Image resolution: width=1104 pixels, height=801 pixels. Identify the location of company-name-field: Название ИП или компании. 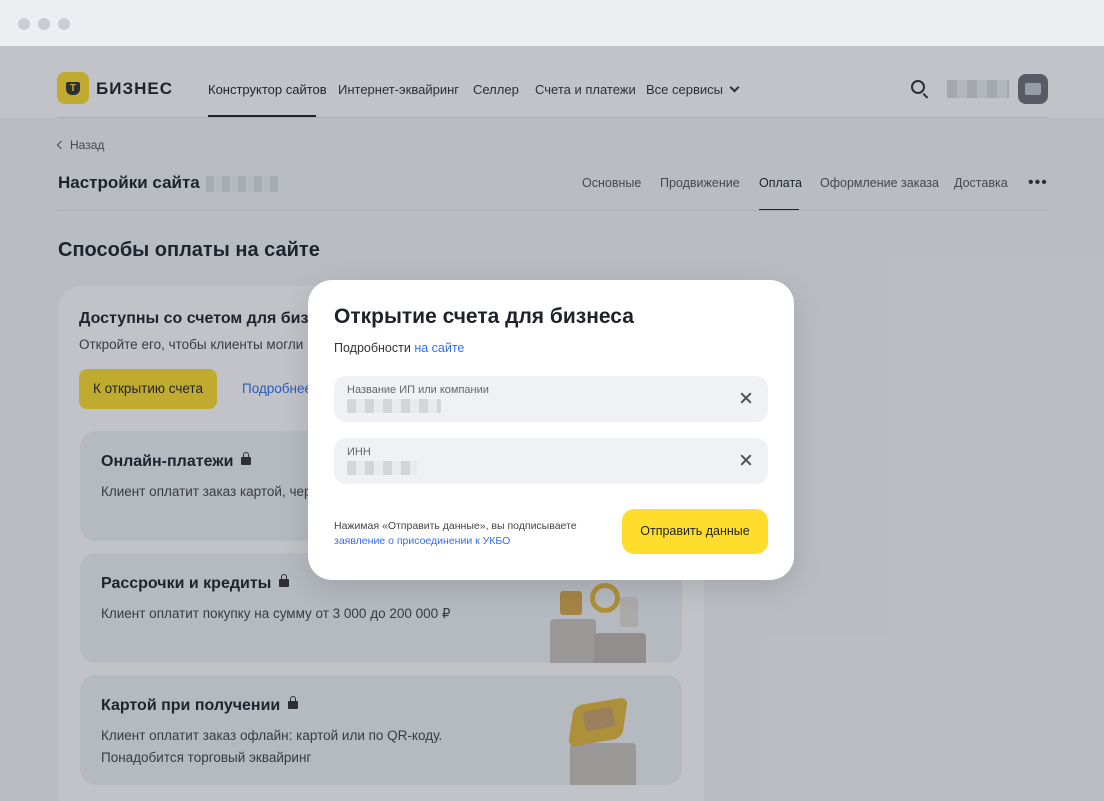
(551, 399).